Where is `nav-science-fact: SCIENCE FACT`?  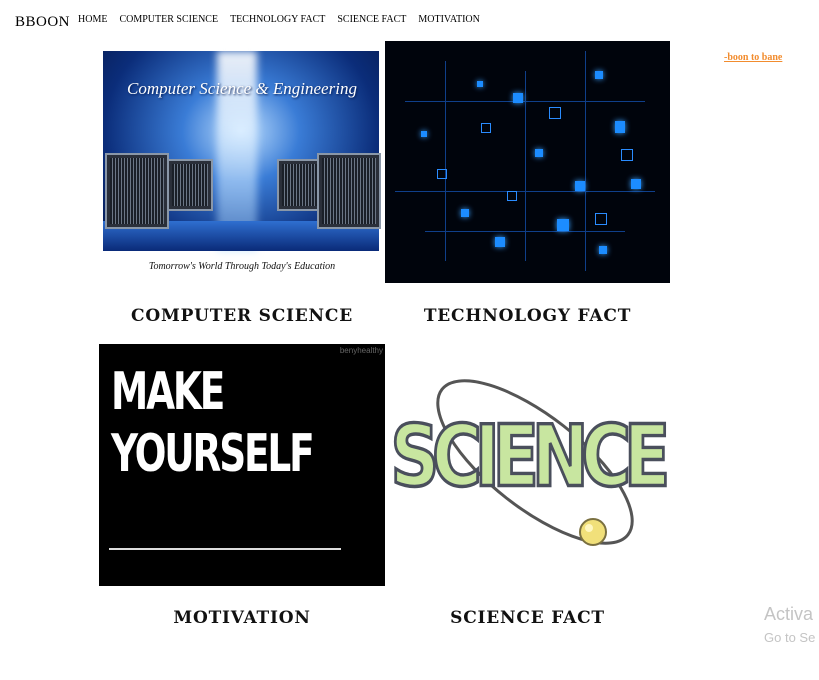 nav-science-fact: SCIENCE FACT is located at coordinates (371, 19).